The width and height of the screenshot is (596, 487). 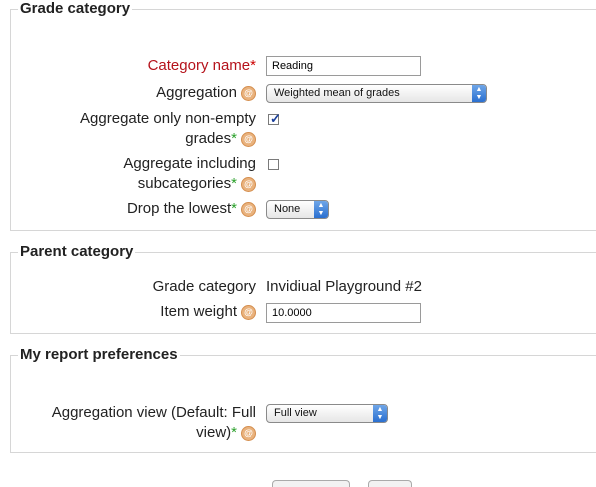 I want to click on aggregate-subcats-label-line2: subcategories, so click(x=184, y=183).